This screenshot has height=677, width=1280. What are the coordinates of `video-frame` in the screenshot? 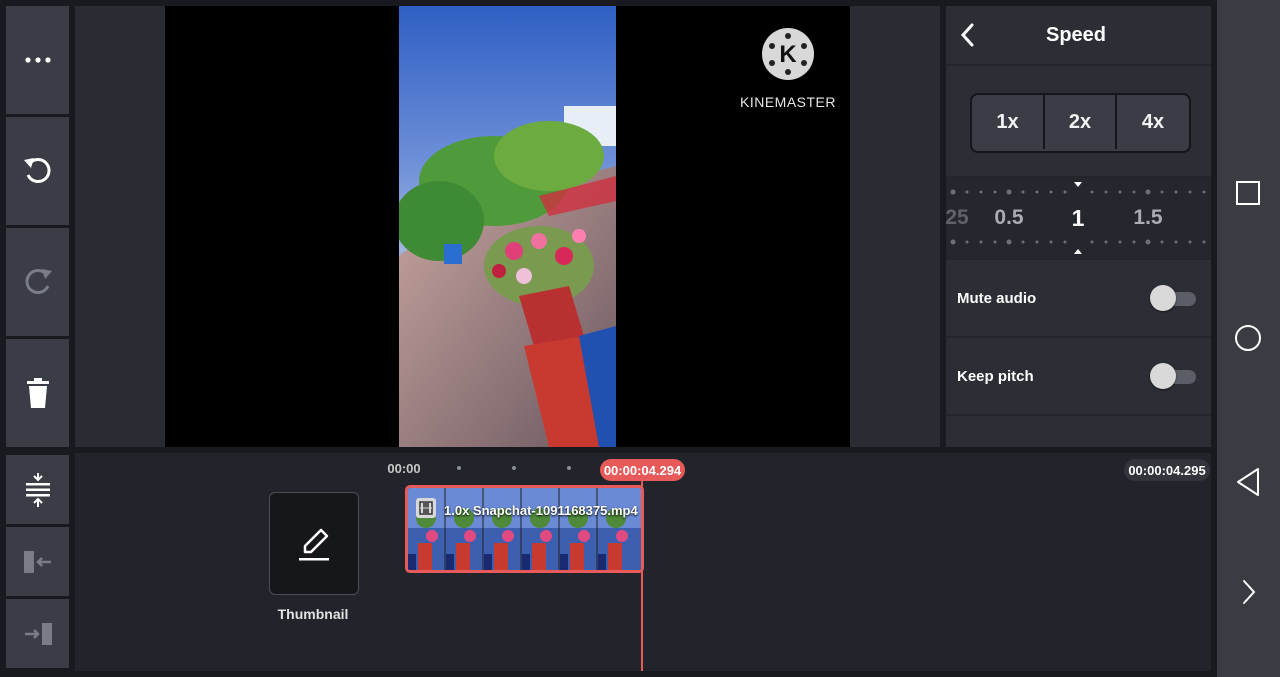 It's located at (507, 226).